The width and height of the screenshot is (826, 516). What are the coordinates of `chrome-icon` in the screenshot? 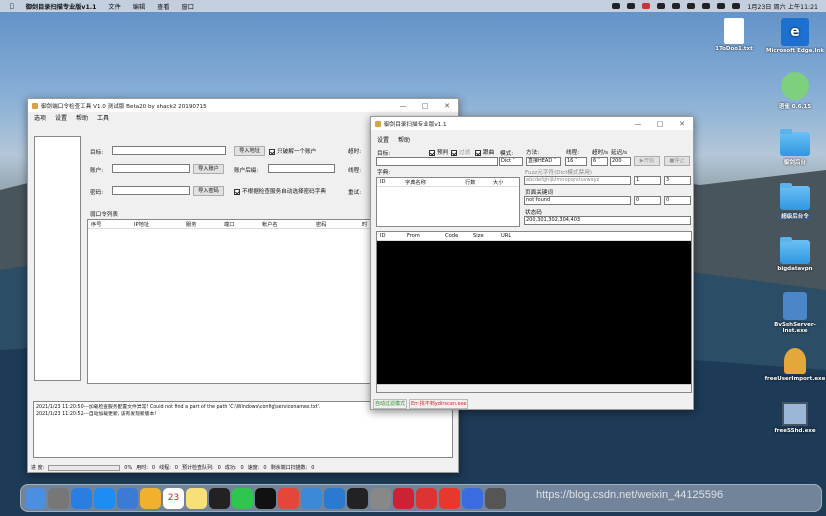 It's located at (288, 498).